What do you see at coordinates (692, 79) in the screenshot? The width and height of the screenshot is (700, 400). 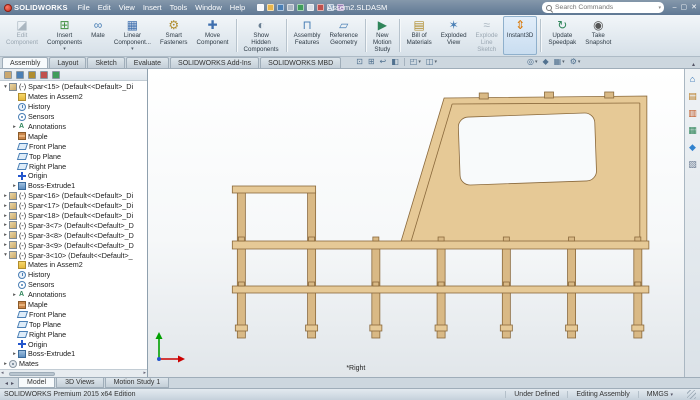 I see `solidworks-resources-icon: ⌂` at bounding box center [692, 79].